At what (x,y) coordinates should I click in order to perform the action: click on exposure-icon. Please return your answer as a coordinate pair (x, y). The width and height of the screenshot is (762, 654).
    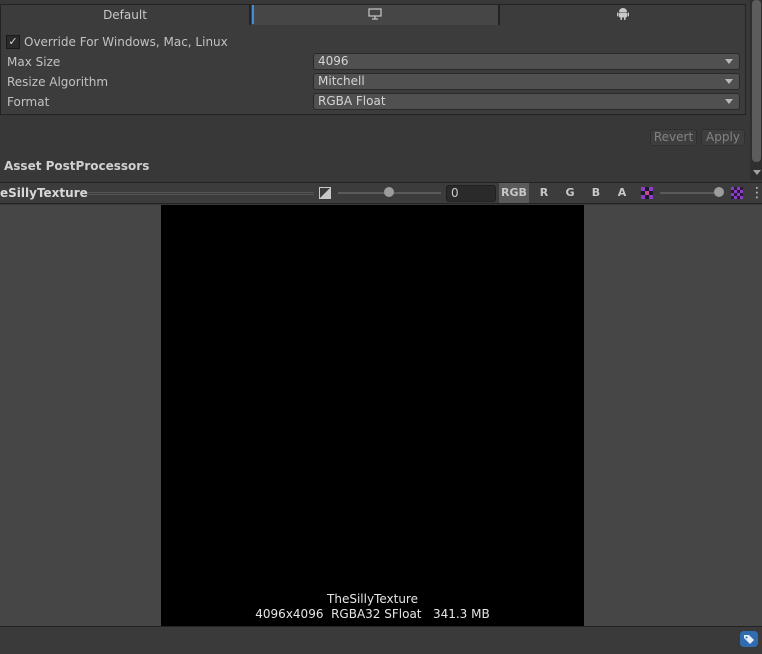
    Looking at the image, I should click on (325, 193).